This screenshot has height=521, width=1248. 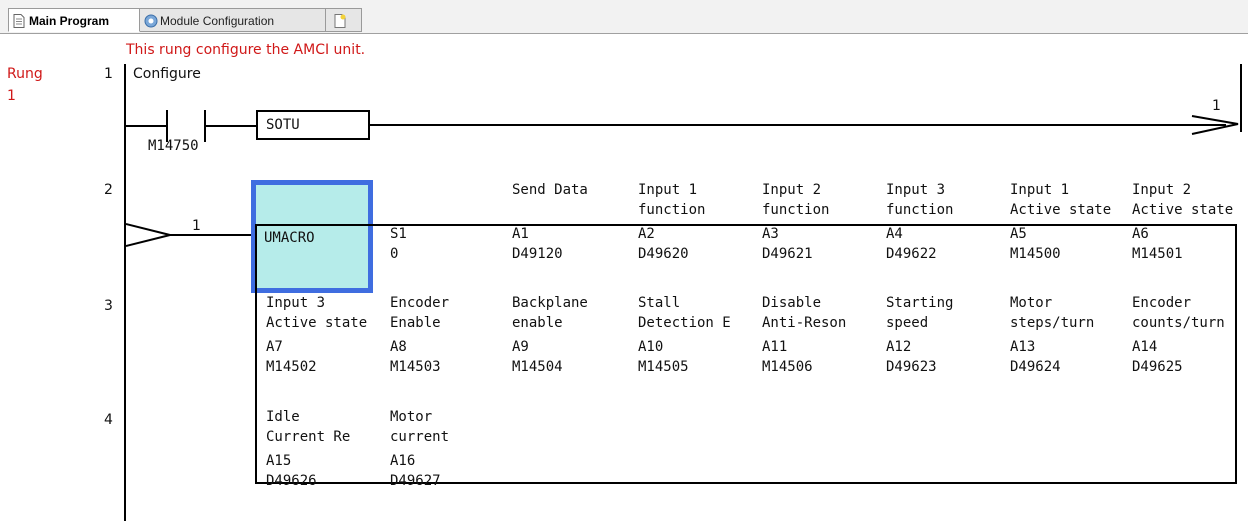 I want to click on param-value: 0, so click(x=394, y=254).